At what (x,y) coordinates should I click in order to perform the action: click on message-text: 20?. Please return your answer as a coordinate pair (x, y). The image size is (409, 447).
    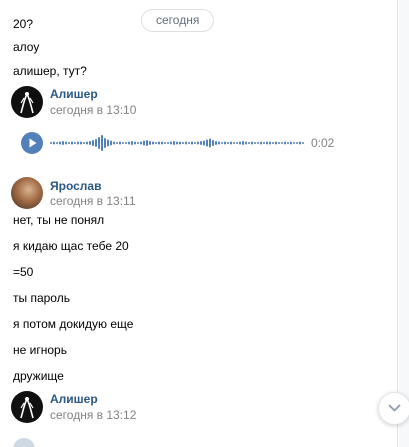
    Looking at the image, I should click on (23, 24).